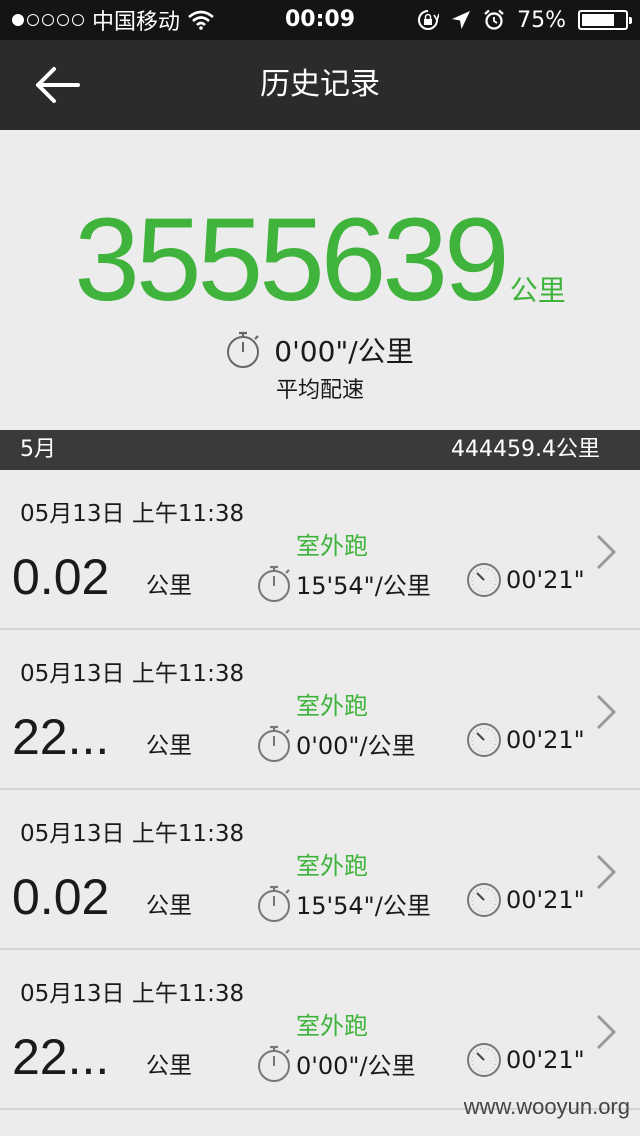 This screenshot has height=1136, width=640. I want to click on watermark-text: www.wooyun.org, so click(546, 1106).